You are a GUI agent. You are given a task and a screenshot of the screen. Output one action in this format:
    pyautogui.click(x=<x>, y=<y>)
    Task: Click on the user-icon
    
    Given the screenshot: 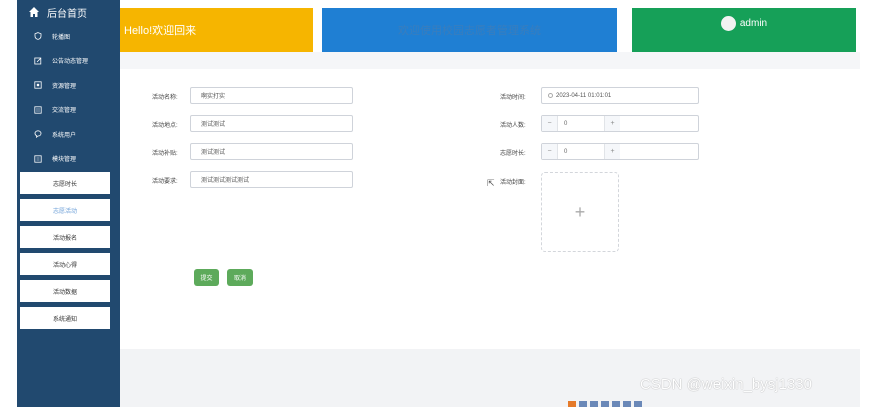 What is the action you would take?
    pyautogui.click(x=38, y=134)
    